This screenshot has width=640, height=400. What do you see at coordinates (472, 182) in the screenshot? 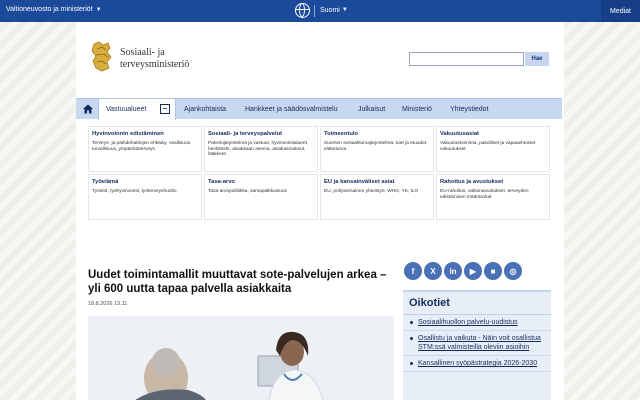
I see `mega-item-title: Rahoitus ja avustukset` at bounding box center [472, 182].